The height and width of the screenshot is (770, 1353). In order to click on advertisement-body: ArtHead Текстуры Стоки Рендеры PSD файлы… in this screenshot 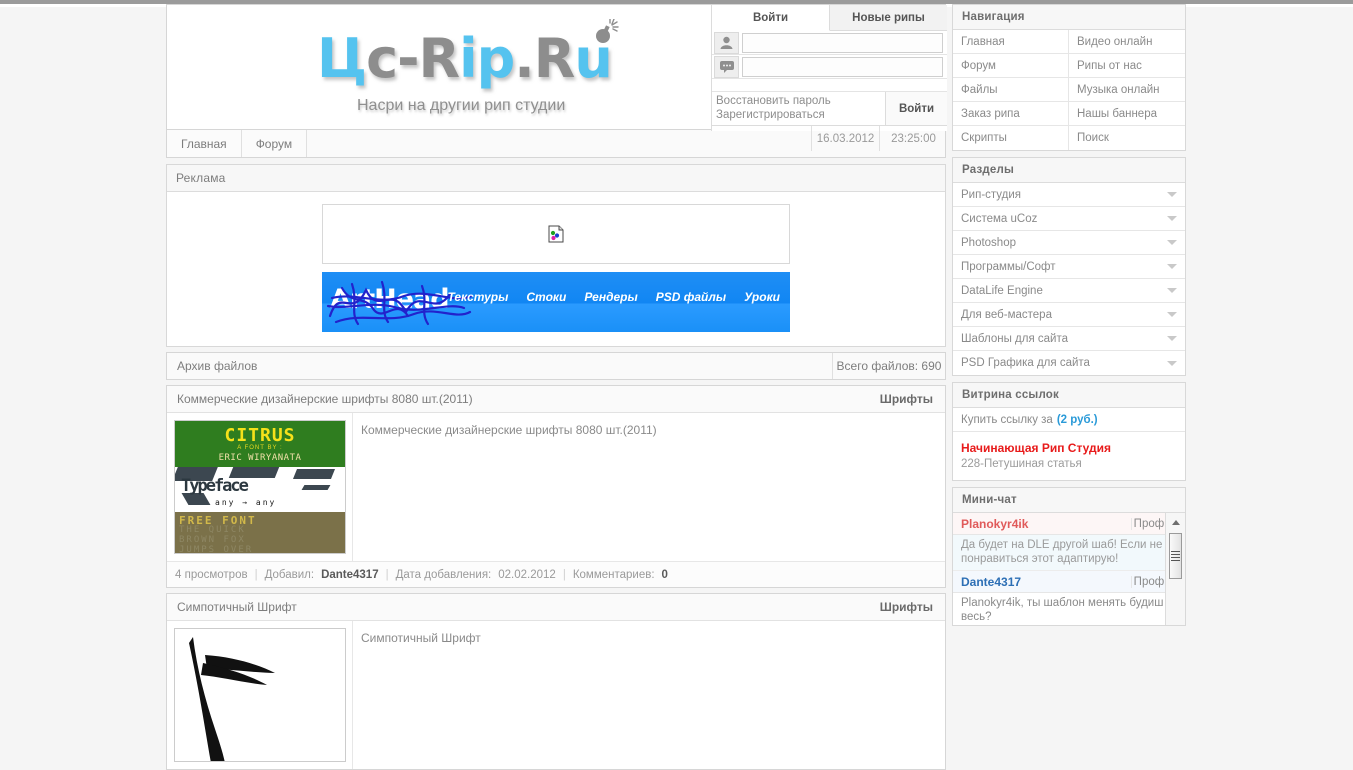, I will do `click(556, 269)`.